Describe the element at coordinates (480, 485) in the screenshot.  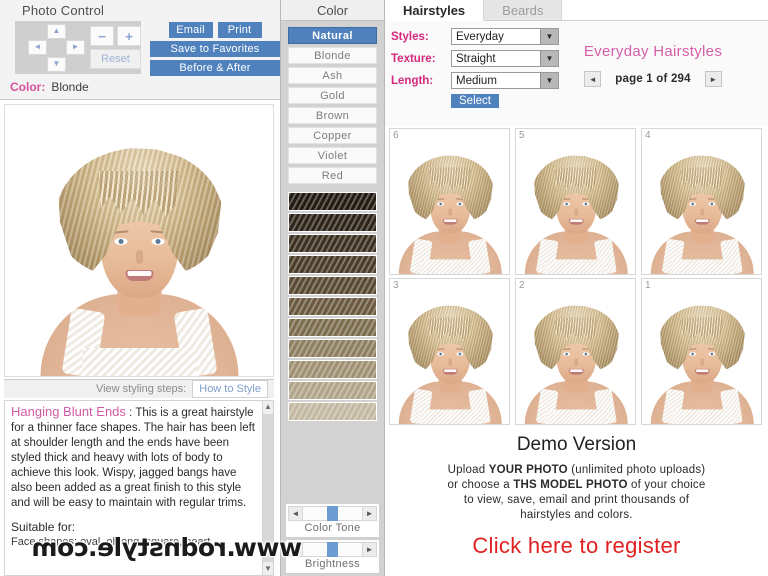
I see `demo-line2-a: or choose a` at that location.